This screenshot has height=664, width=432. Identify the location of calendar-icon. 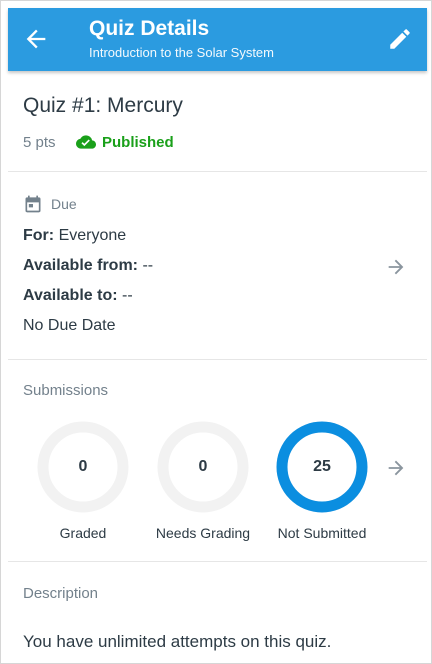
(33, 204).